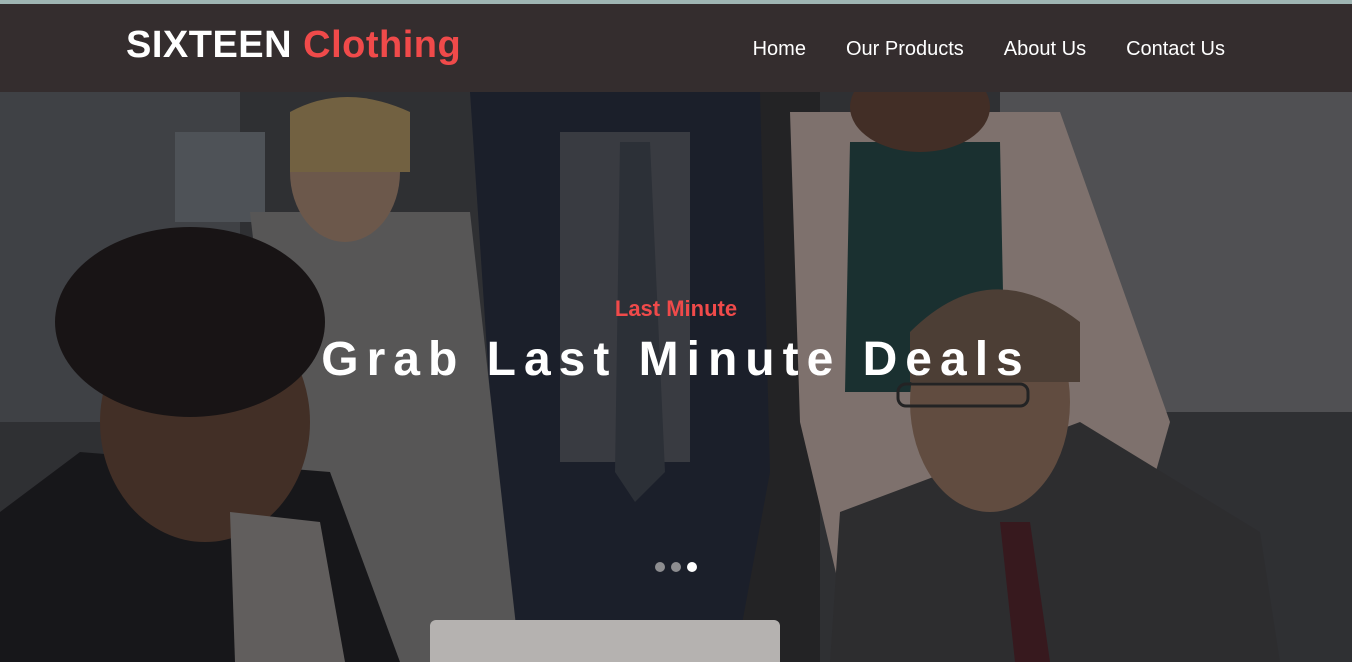  What do you see at coordinates (676, 308) in the screenshot?
I see `hero-subtitle: Last Minute` at bounding box center [676, 308].